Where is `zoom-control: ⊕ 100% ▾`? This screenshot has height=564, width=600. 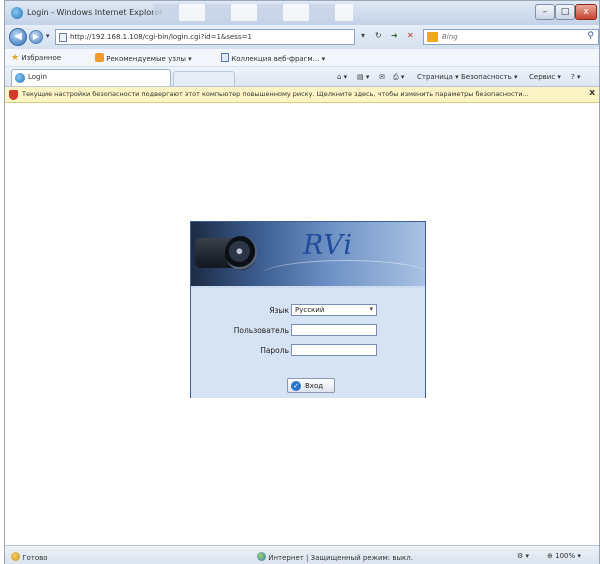
zoom-control: ⊕ 100% ▾ is located at coordinates (564, 556).